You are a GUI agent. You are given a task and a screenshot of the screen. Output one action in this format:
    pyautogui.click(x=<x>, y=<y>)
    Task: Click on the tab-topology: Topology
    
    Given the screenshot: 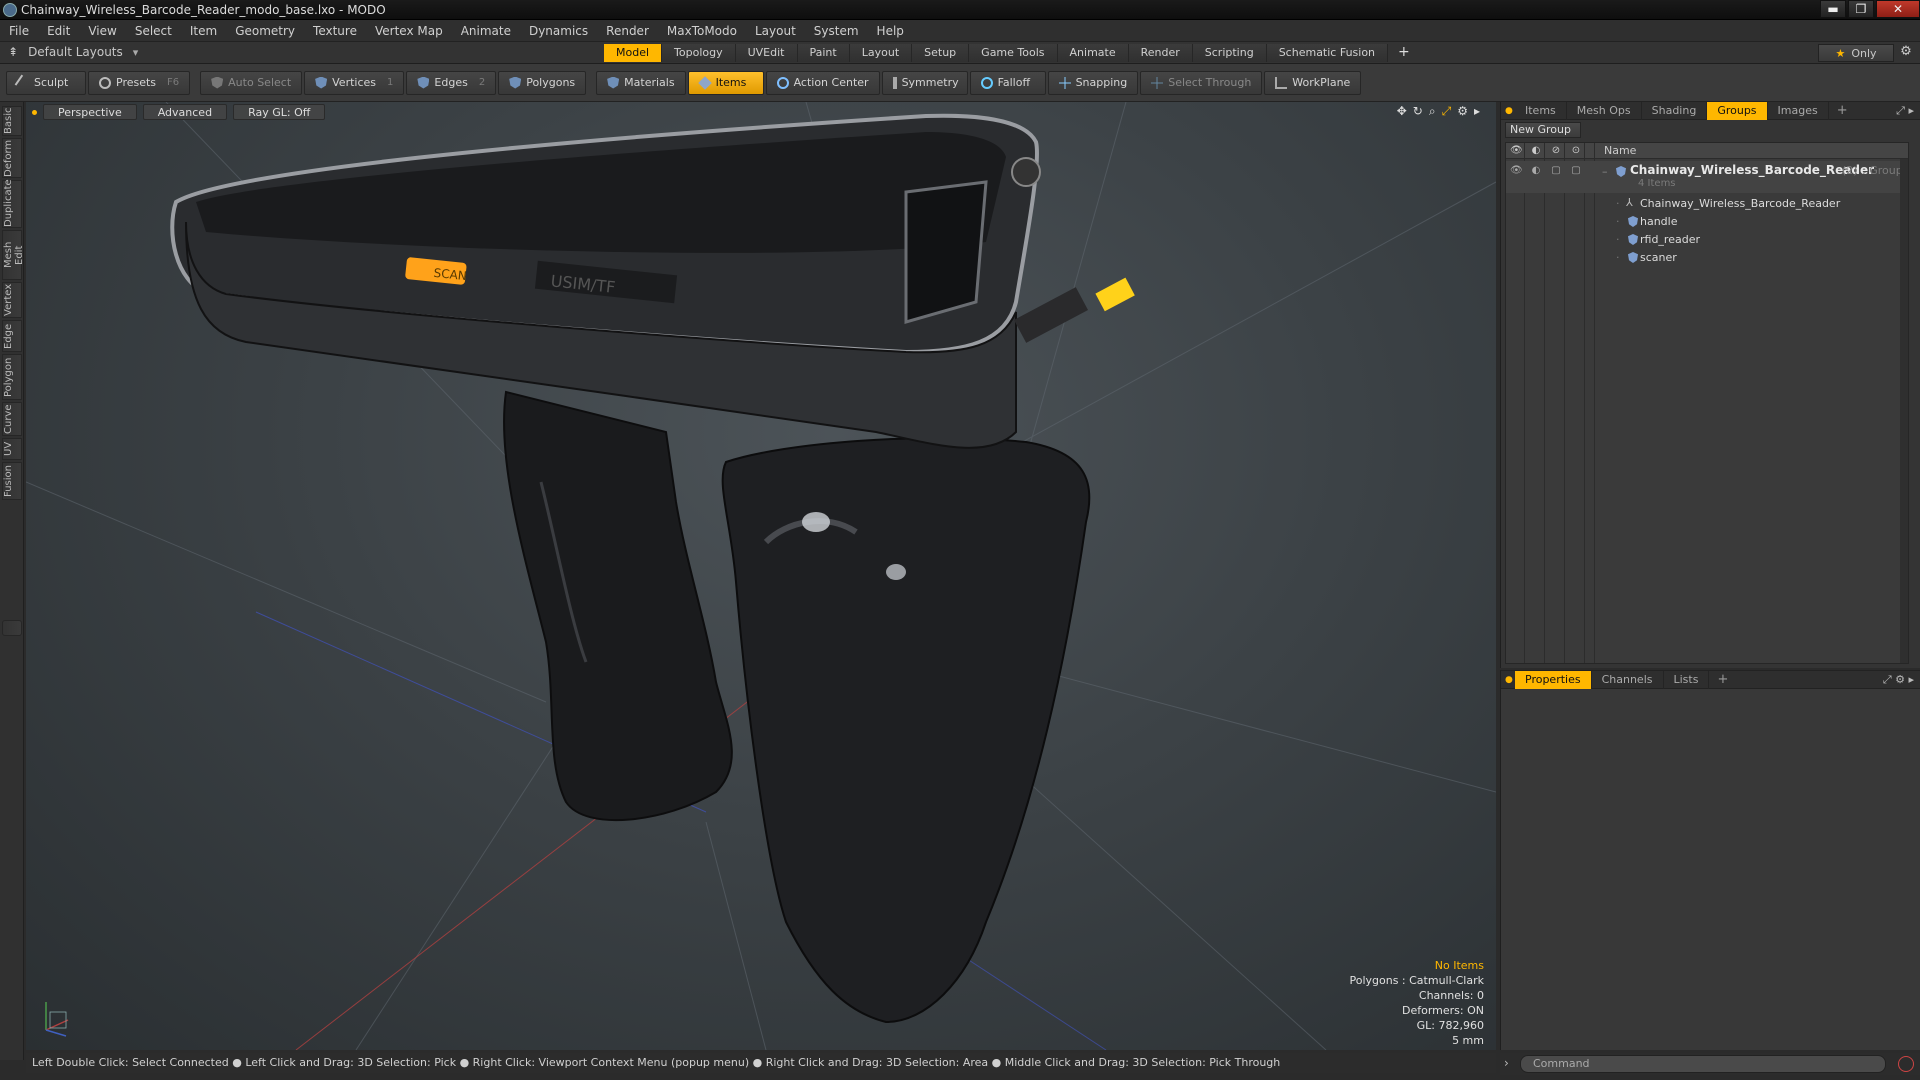 What is the action you would take?
    pyautogui.click(x=699, y=53)
    